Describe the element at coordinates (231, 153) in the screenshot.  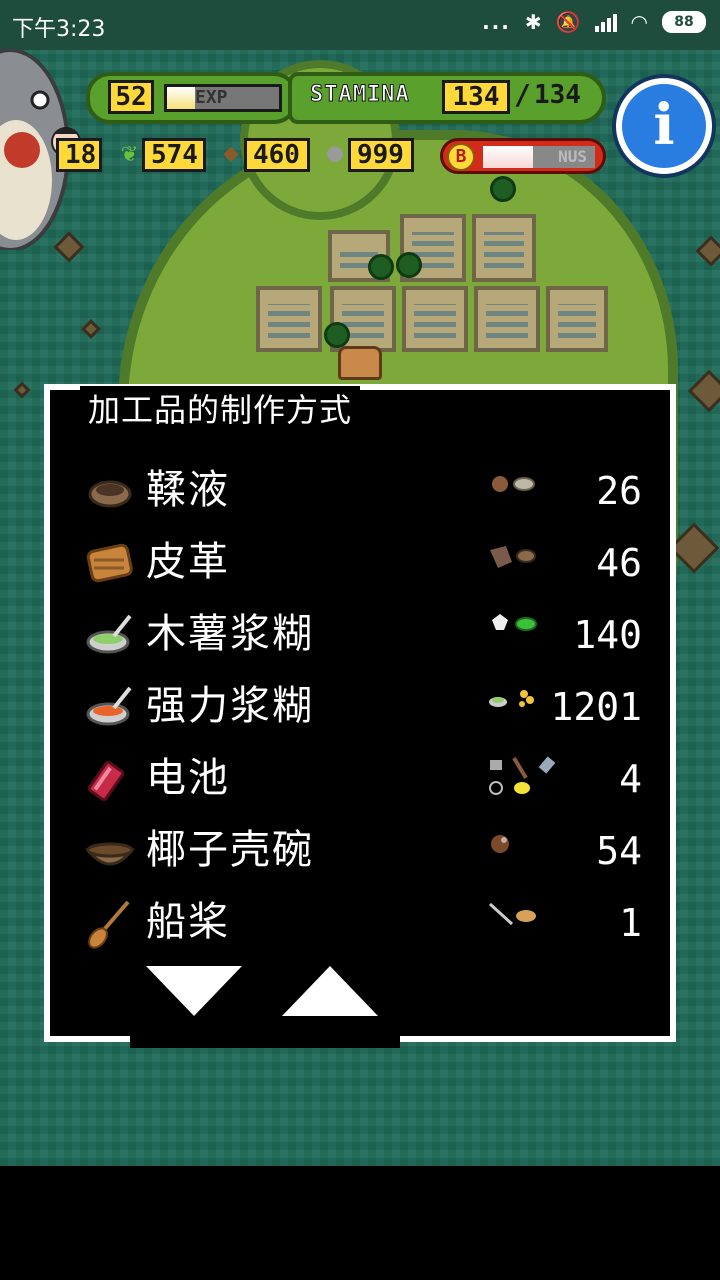
I see `wood-icon: ◆` at that location.